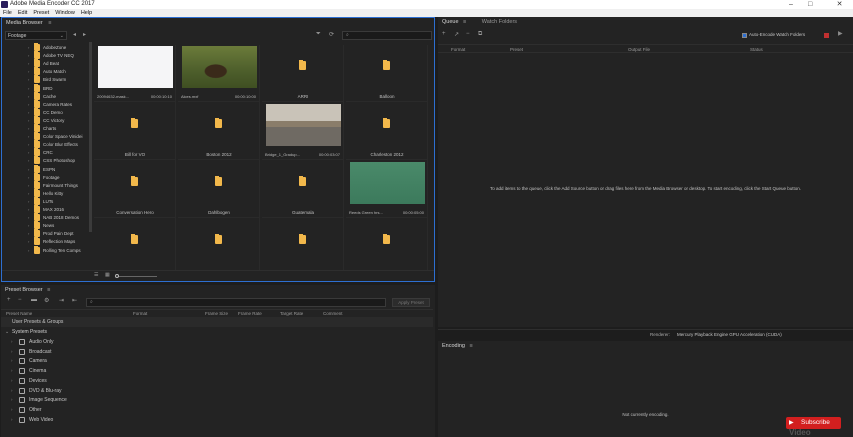 The width and height of the screenshot is (853, 437). What do you see at coordinates (456, 34) in the screenshot?
I see `add-output-icon: ↗` at bounding box center [456, 34].